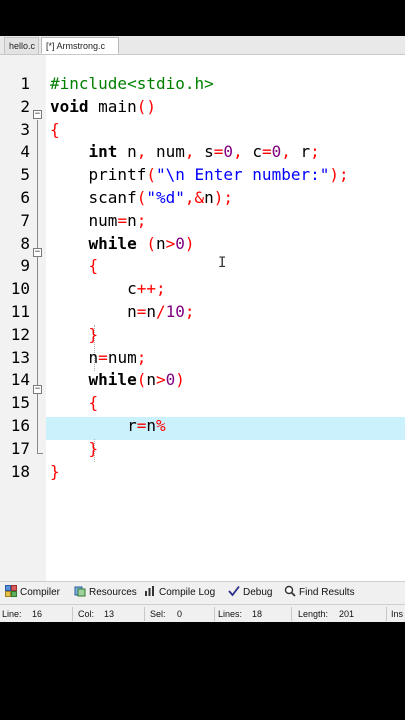  I want to click on code-token: %, so click(160, 425).